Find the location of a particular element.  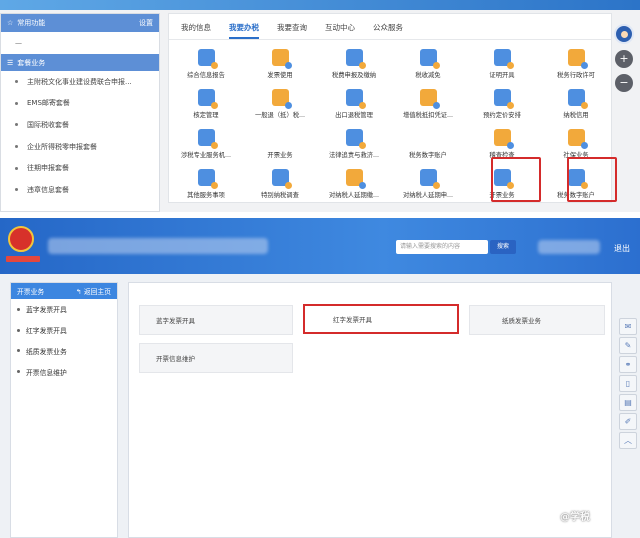

service-item-label: 税务数字账户 is located at coordinates (428, 155).